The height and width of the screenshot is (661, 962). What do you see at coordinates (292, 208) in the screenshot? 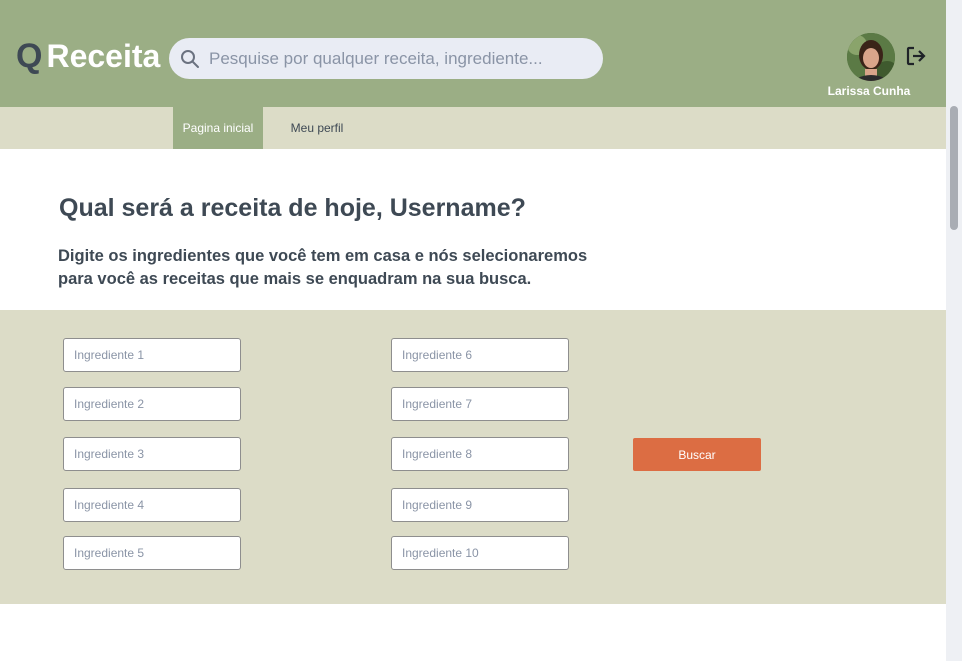
I see `page-title: Qual será a receita de hoje, Username?` at bounding box center [292, 208].